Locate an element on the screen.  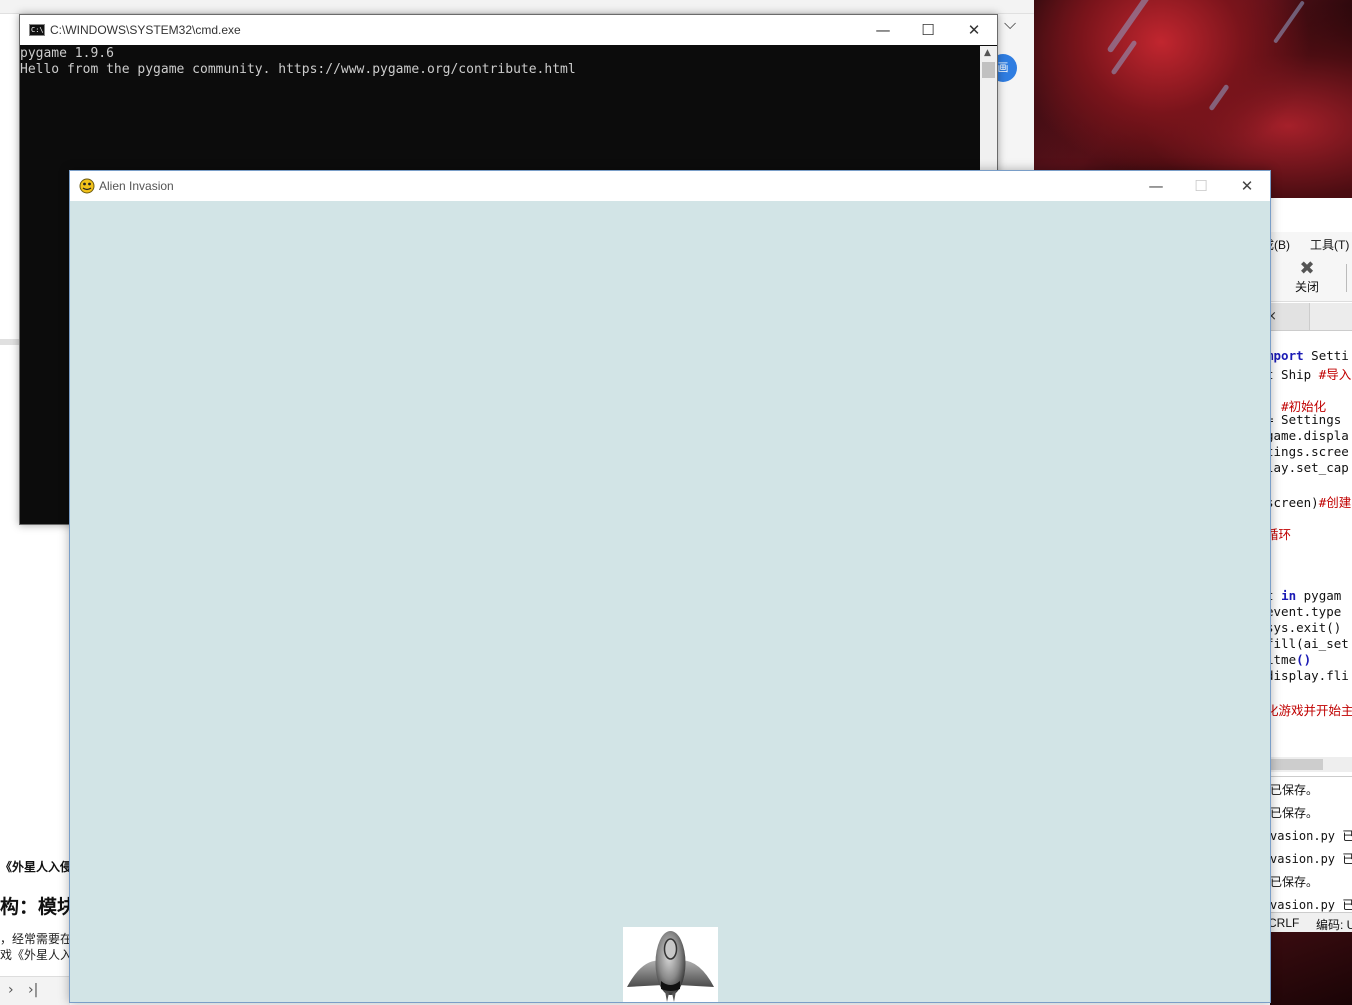
game-window-title: Alien Invasion is located at coordinates (136, 186).